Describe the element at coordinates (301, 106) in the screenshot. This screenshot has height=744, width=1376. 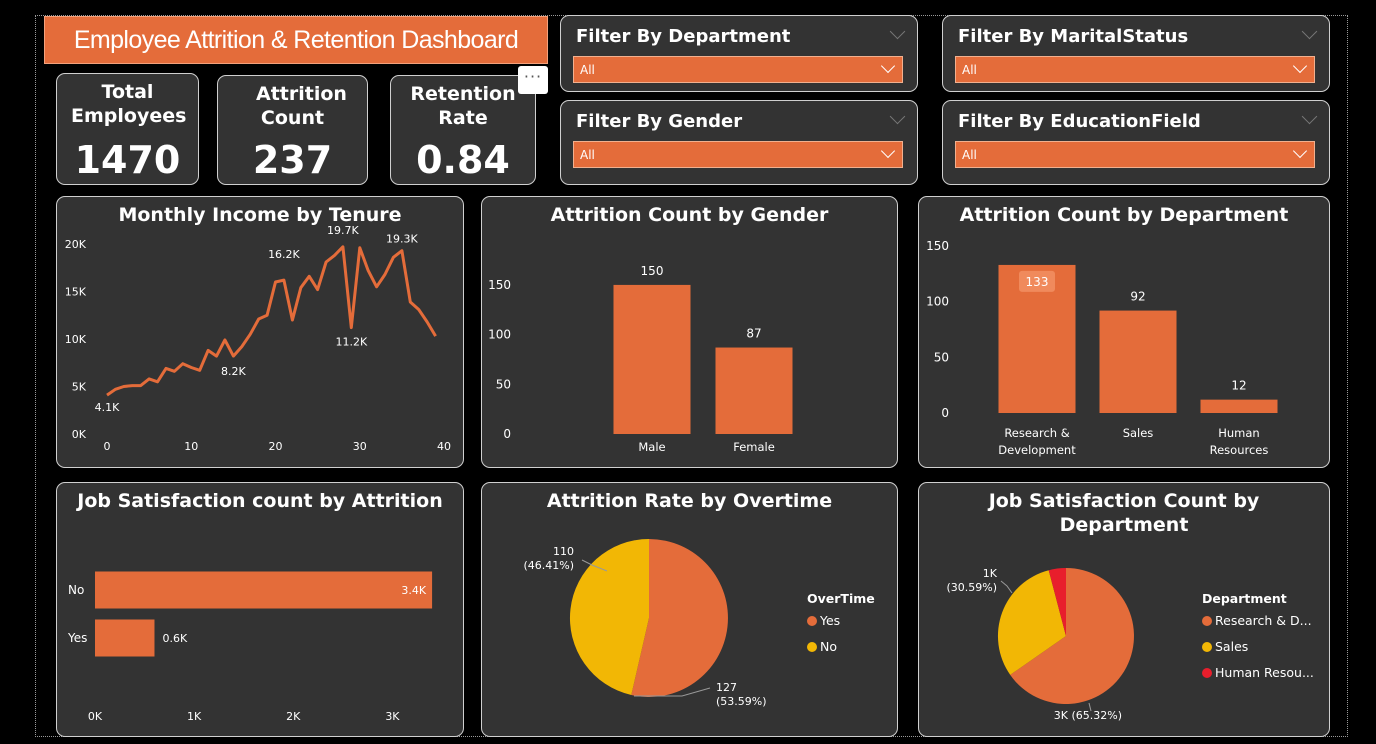
I see `kpi-label: Attrition Count` at that location.